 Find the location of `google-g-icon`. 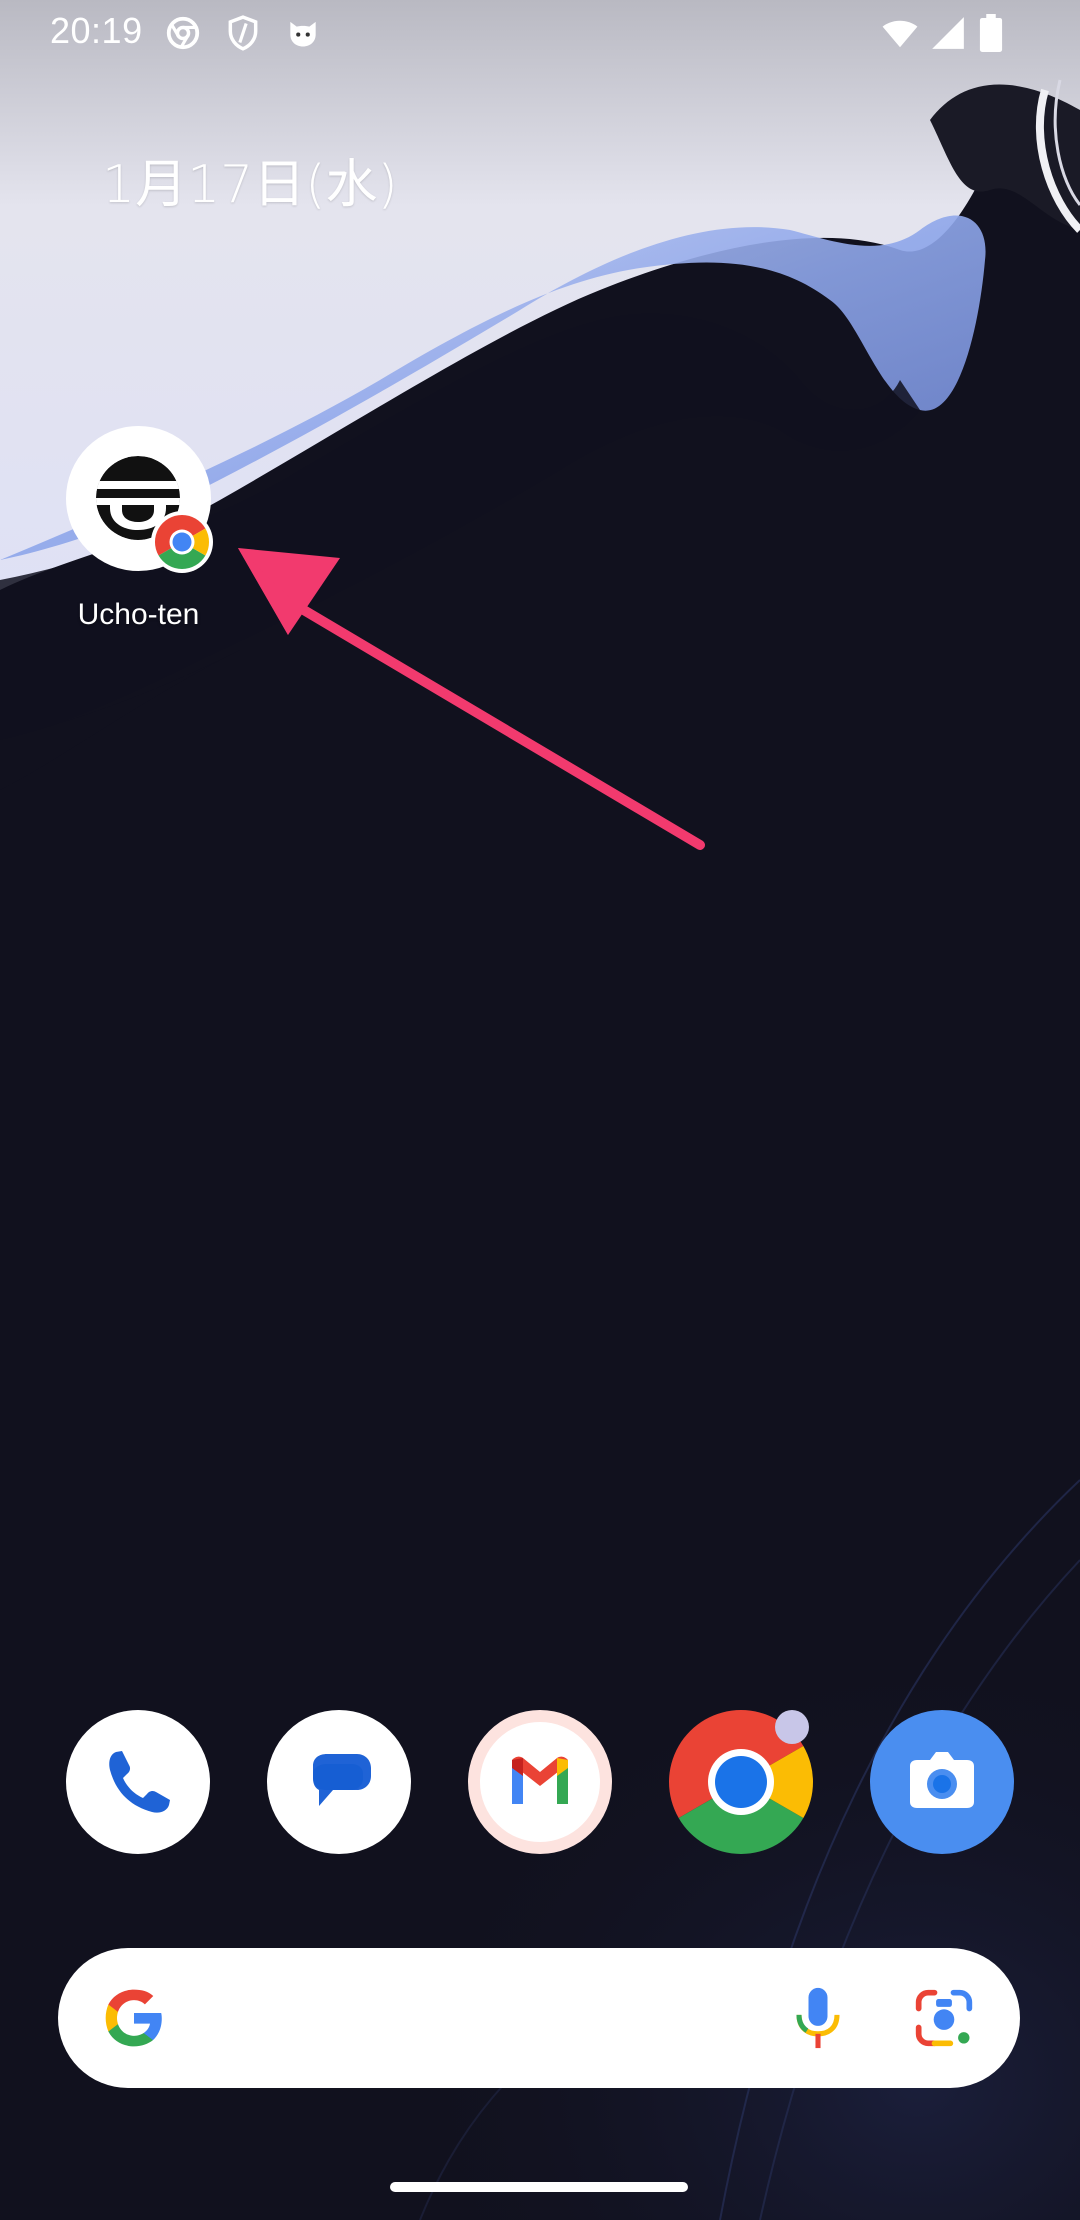

google-g-icon is located at coordinates (134, 2018).